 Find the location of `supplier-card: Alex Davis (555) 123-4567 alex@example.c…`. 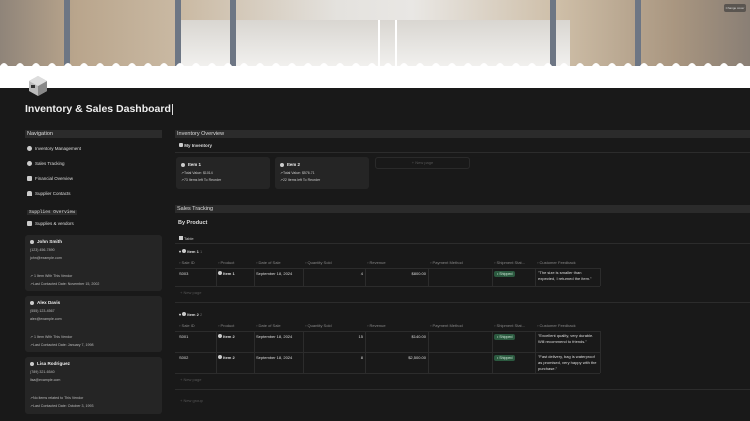

supplier-card: Alex Davis (555) 123-4567 alex@example.c… is located at coordinates (93, 324).